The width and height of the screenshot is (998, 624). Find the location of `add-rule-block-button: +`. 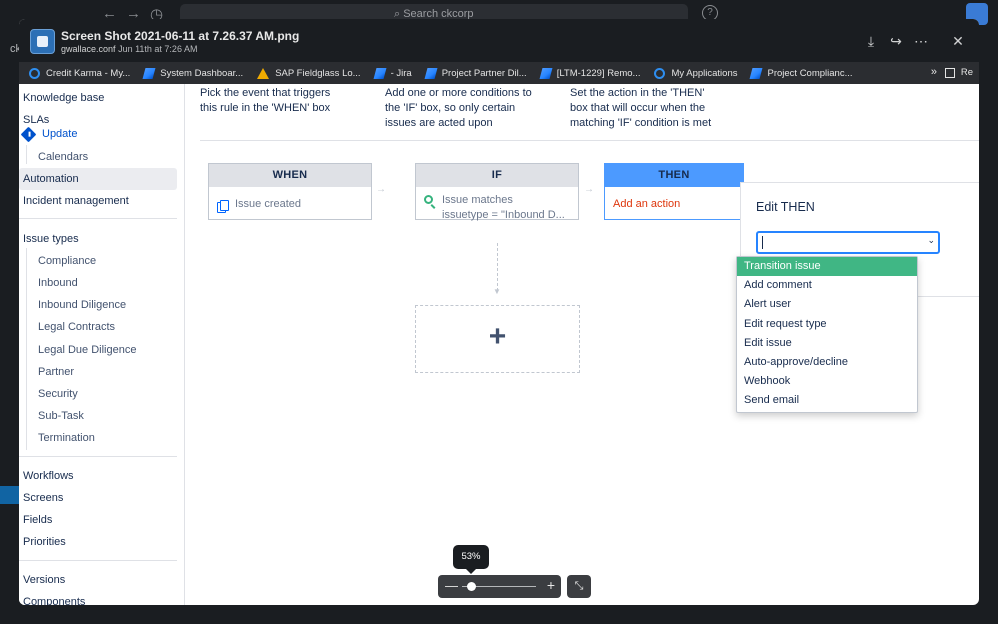

add-rule-block-button: + is located at coordinates (497, 339).